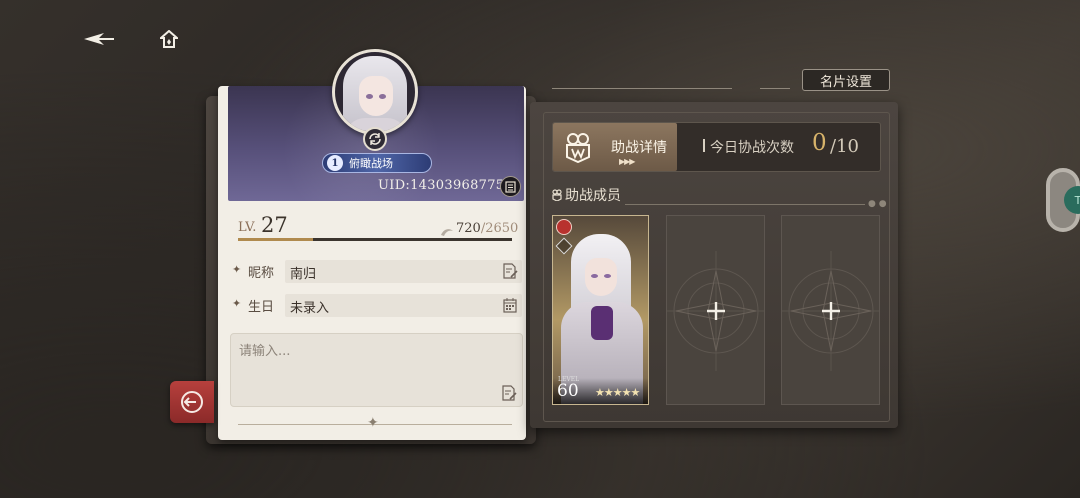  I want to click on nickname-label: 昵称, so click(261, 273).